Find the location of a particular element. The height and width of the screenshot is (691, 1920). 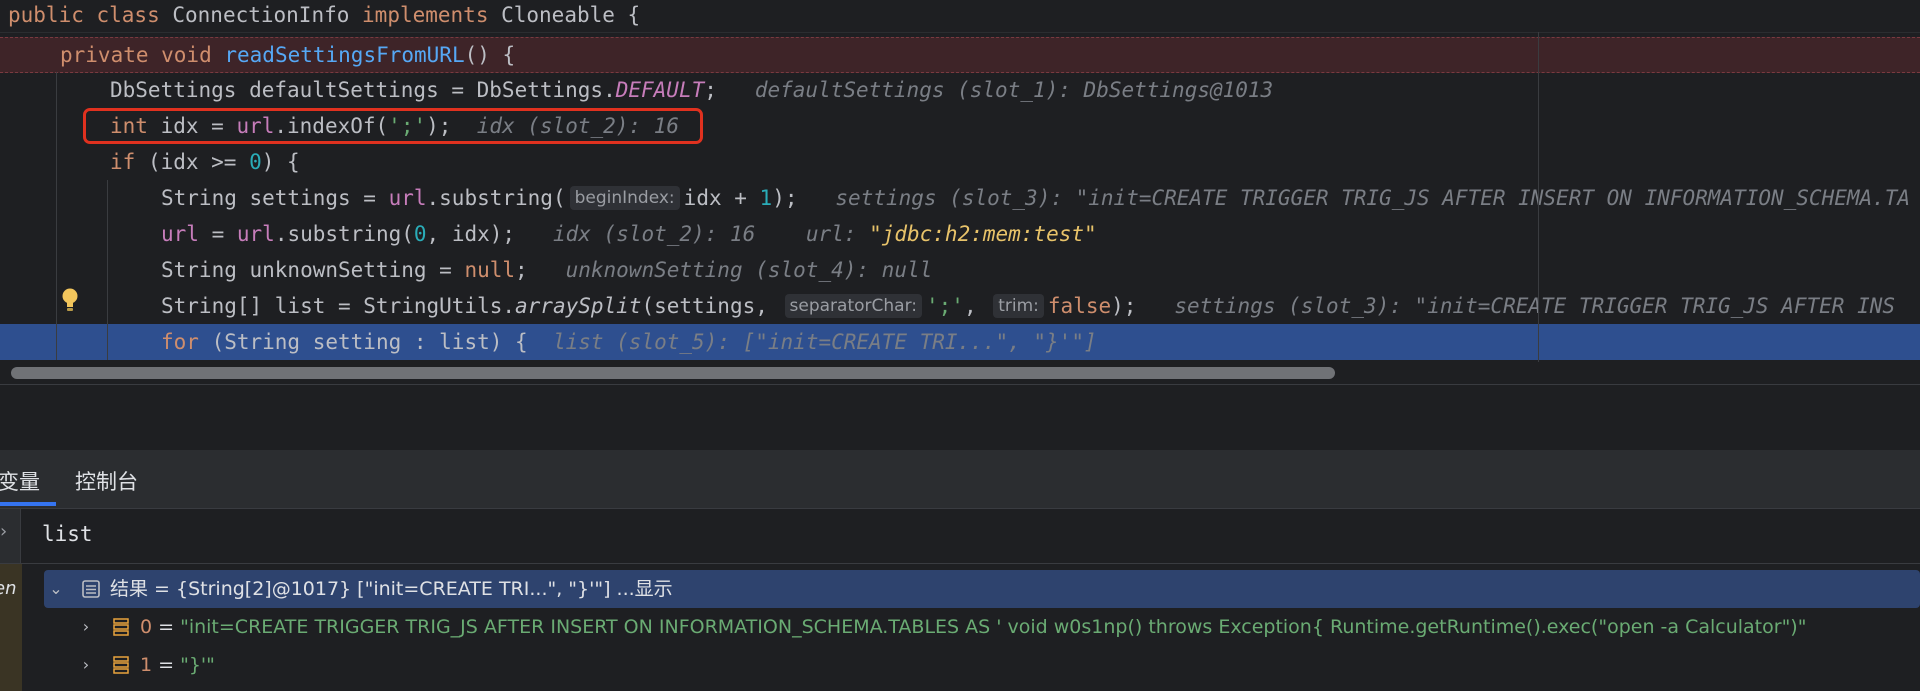

code-token: ) { is located at coordinates (280, 162).